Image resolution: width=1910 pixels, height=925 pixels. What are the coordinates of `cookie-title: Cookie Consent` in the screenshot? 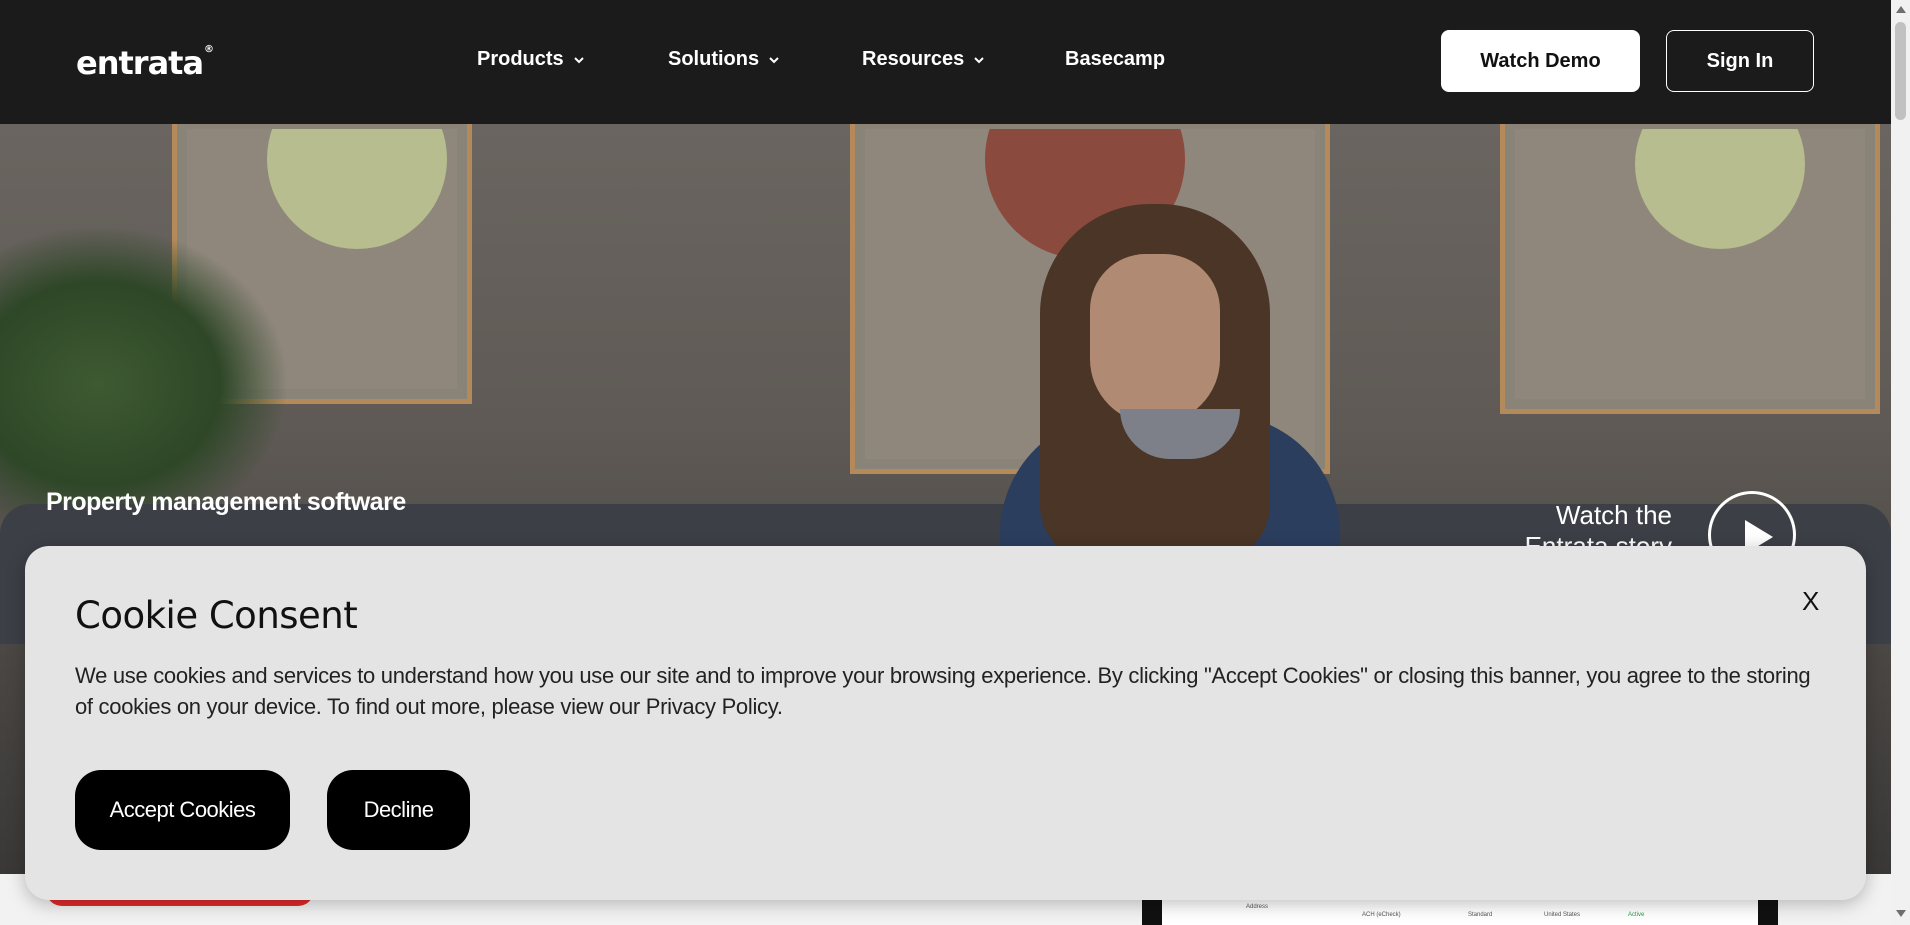 It's located at (216, 615).